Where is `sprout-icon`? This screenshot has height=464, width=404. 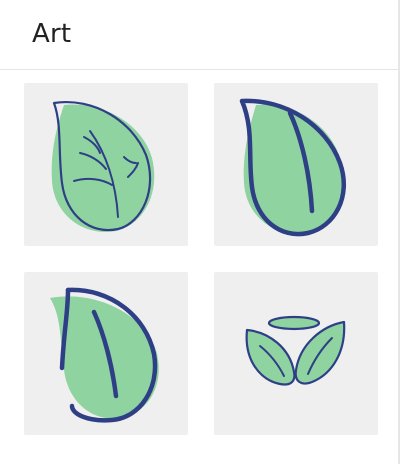
sprout-icon is located at coordinates (295, 350).